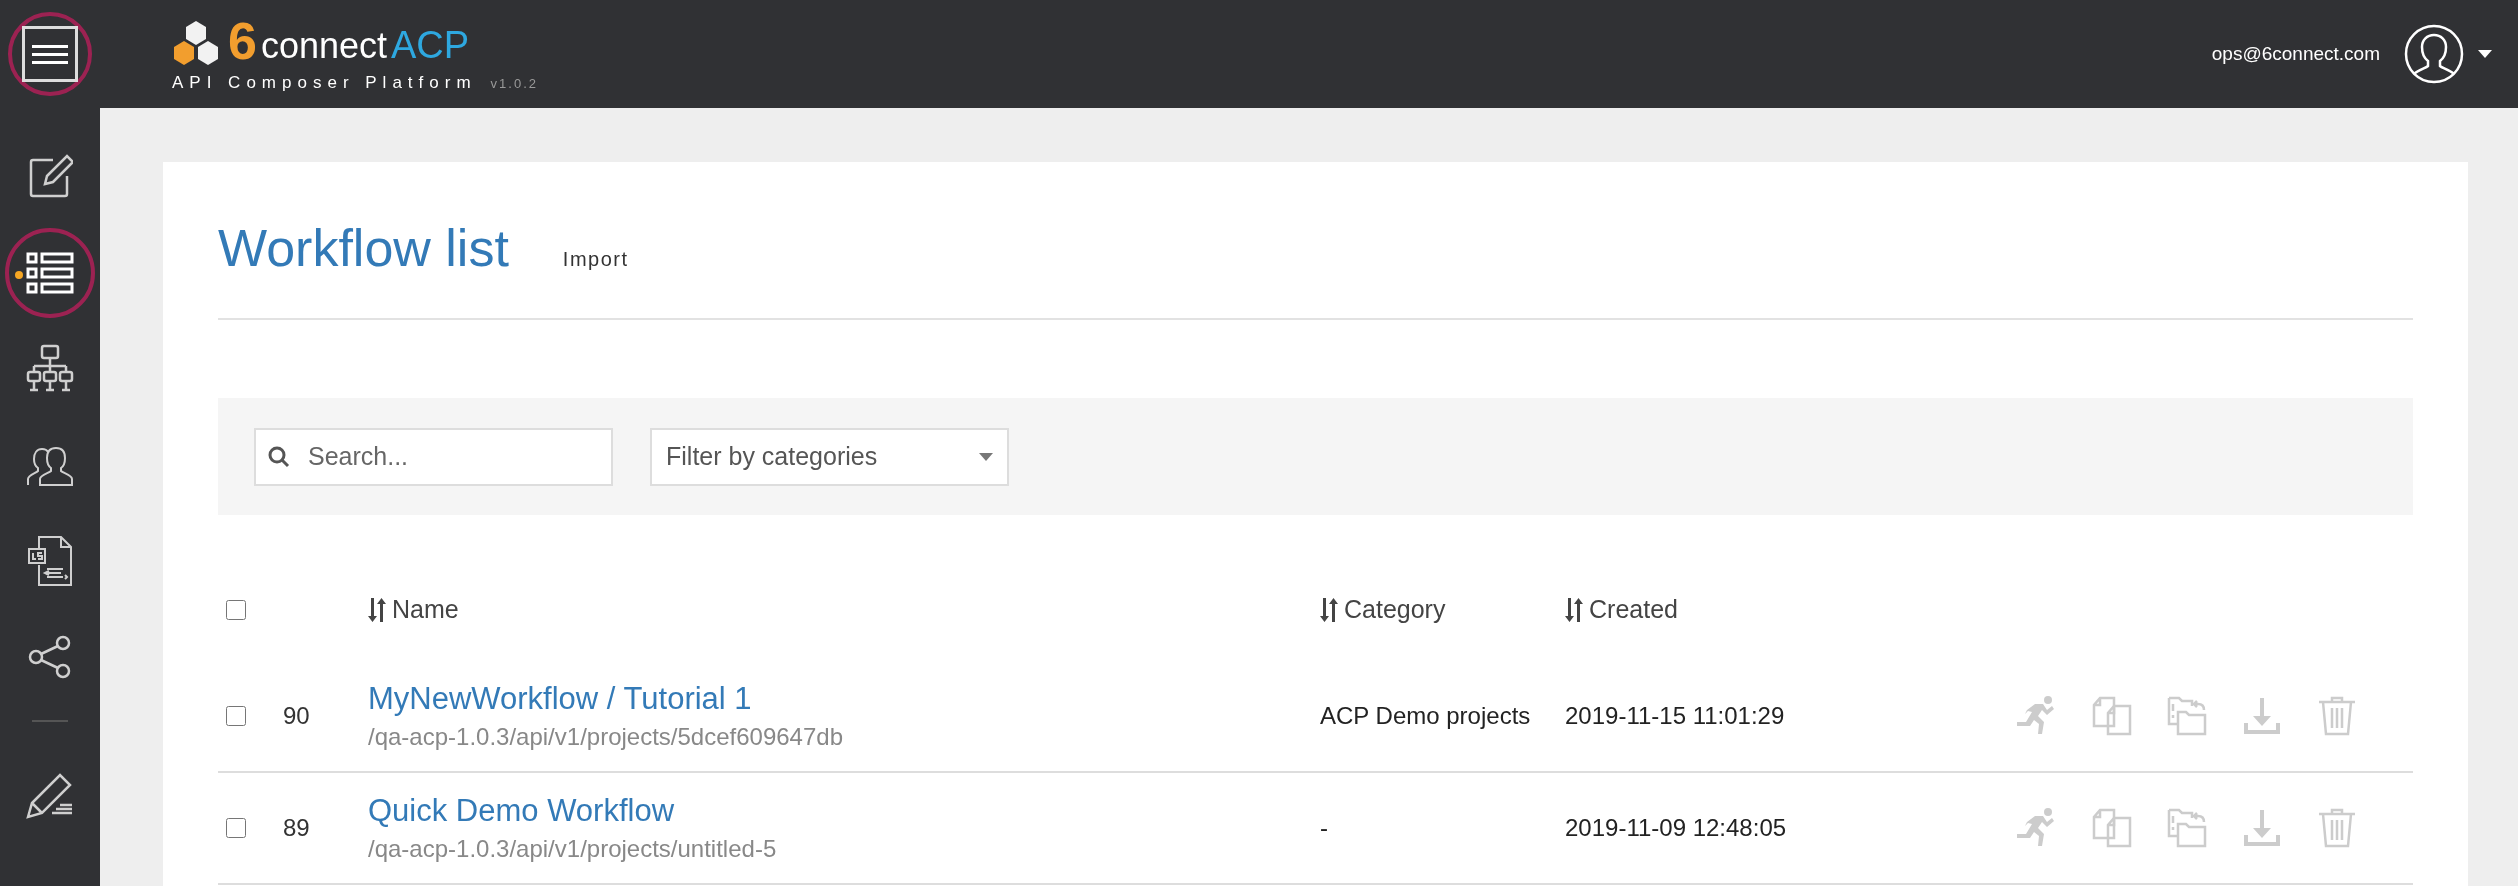 Image resolution: width=2518 pixels, height=886 pixels. Describe the element at coordinates (844, 811) in the screenshot. I see `workflow-link: Quick Demo Workflow` at that location.